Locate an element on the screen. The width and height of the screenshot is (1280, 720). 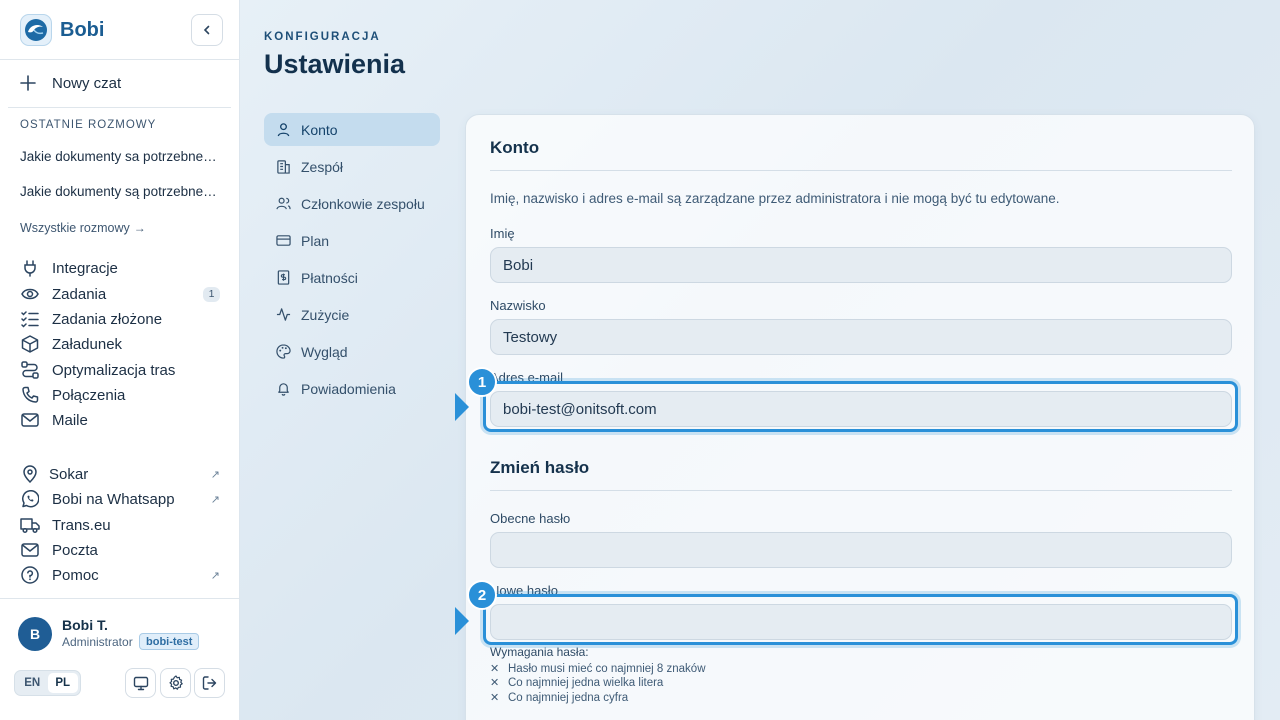
account-section-title: Konto is located at coordinates (515, 147).